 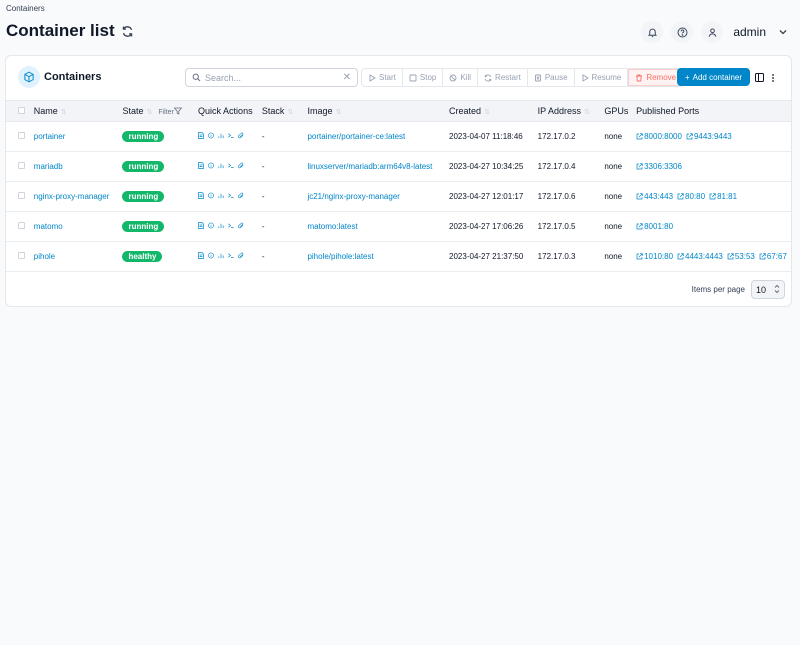 What do you see at coordinates (620, 111) in the screenshot?
I see `col-gpus: GPUs` at bounding box center [620, 111].